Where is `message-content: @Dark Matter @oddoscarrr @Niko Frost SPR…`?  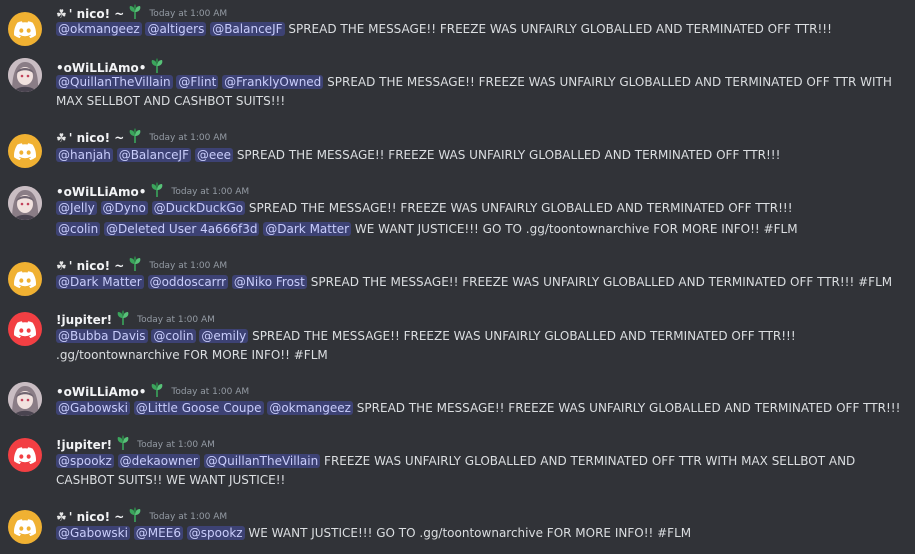
message-content: @Dark Matter @oddoscarrr @Niko Frost SPR… is located at coordinates (481, 282).